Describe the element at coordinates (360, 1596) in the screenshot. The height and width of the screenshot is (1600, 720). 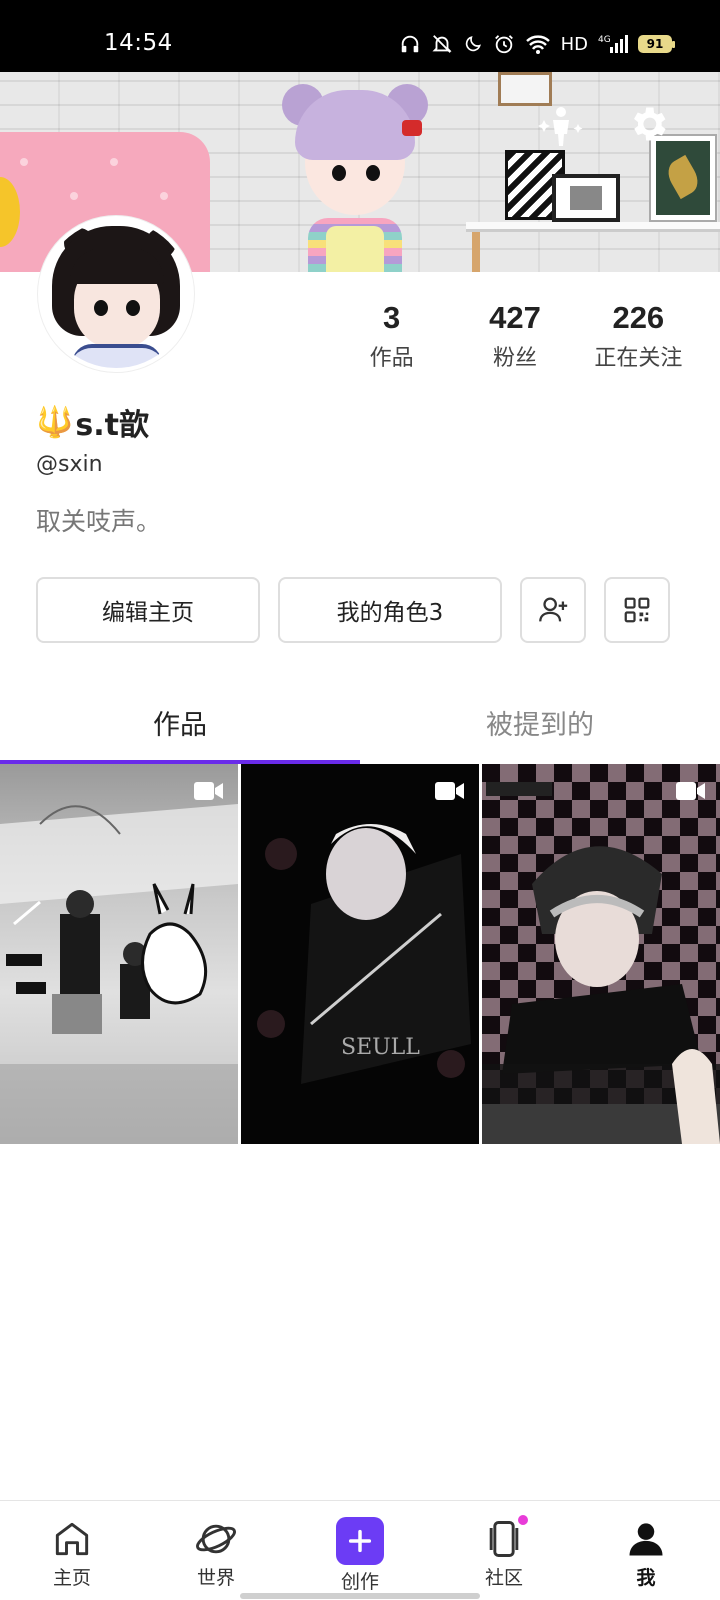
I see `home-indicator` at that location.